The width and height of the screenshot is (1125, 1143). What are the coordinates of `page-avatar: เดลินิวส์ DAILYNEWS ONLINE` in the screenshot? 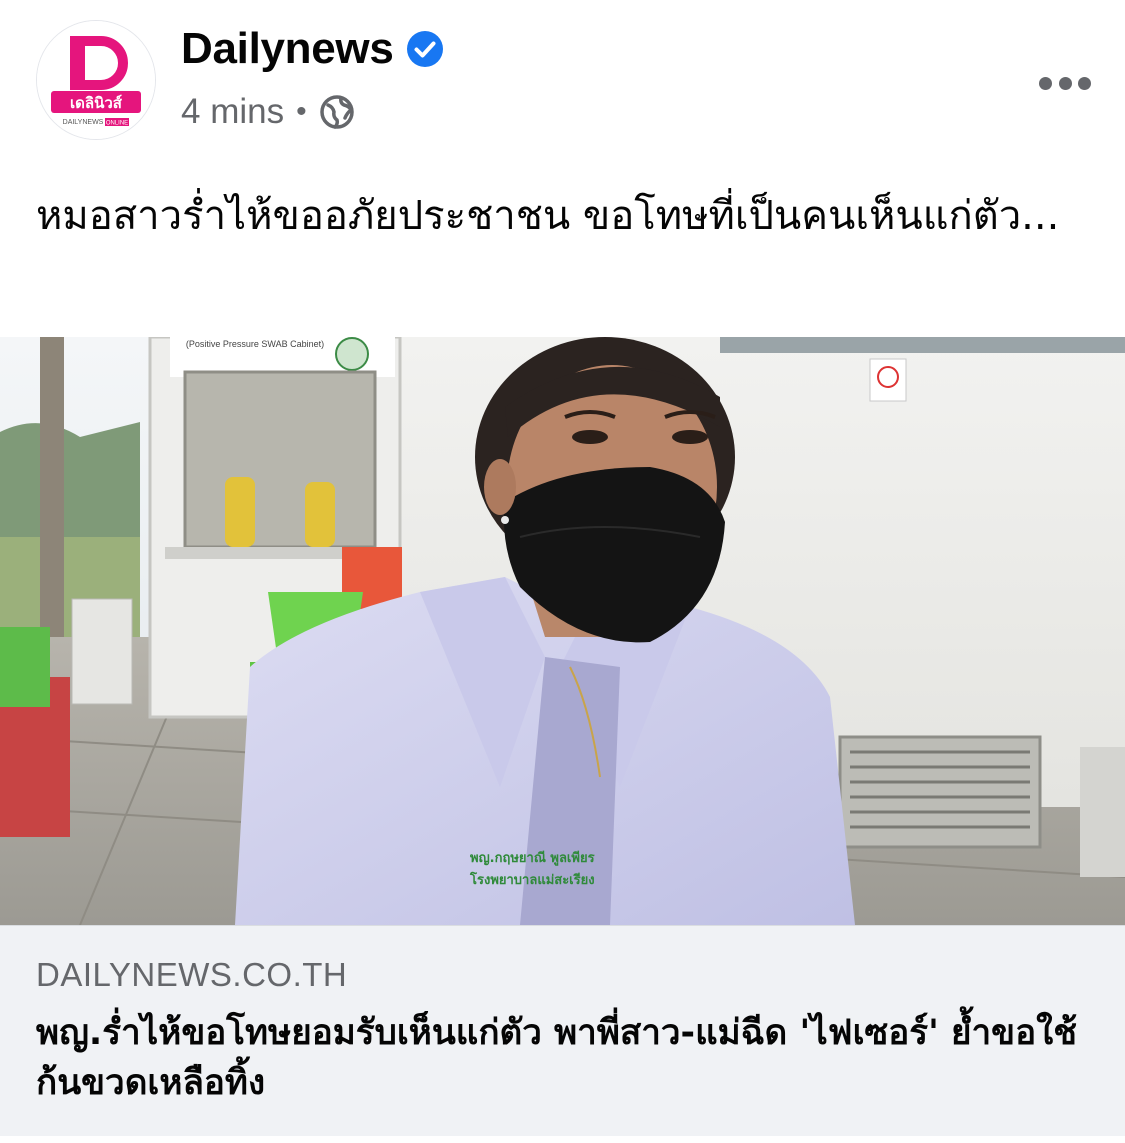 It's located at (96, 80).